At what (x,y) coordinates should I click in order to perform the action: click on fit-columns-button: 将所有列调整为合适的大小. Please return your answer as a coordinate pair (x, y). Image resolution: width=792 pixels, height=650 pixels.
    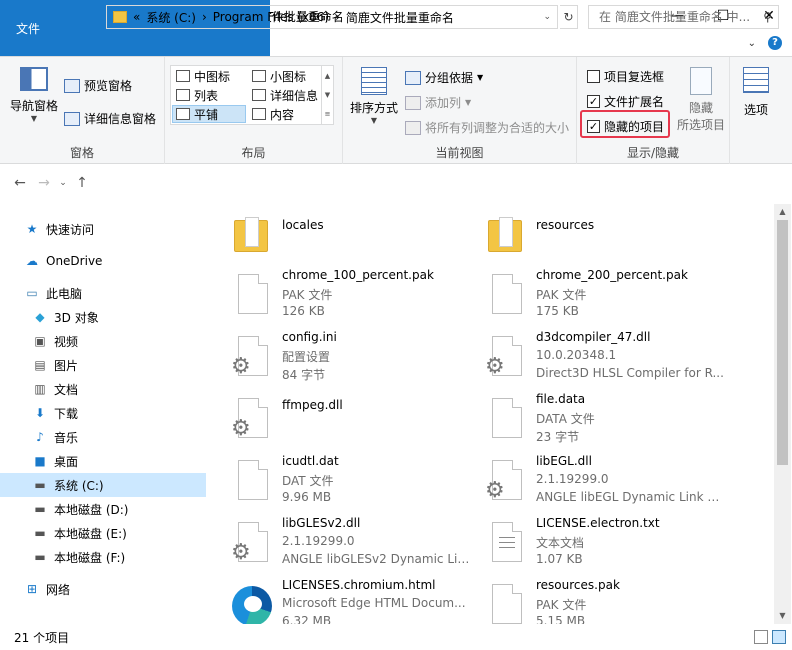
    Looking at the image, I should click on (487, 127).